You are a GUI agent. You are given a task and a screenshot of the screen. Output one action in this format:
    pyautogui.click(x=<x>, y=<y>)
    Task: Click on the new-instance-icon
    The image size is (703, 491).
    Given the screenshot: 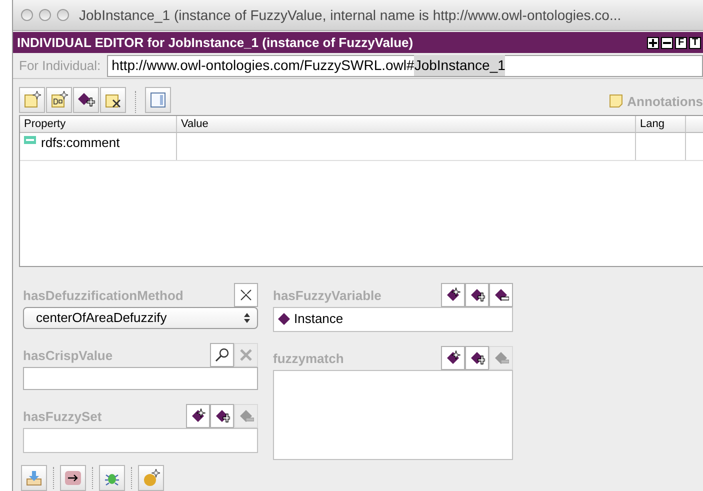 What is the action you would take?
    pyautogui.click(x=151, y=478)
    